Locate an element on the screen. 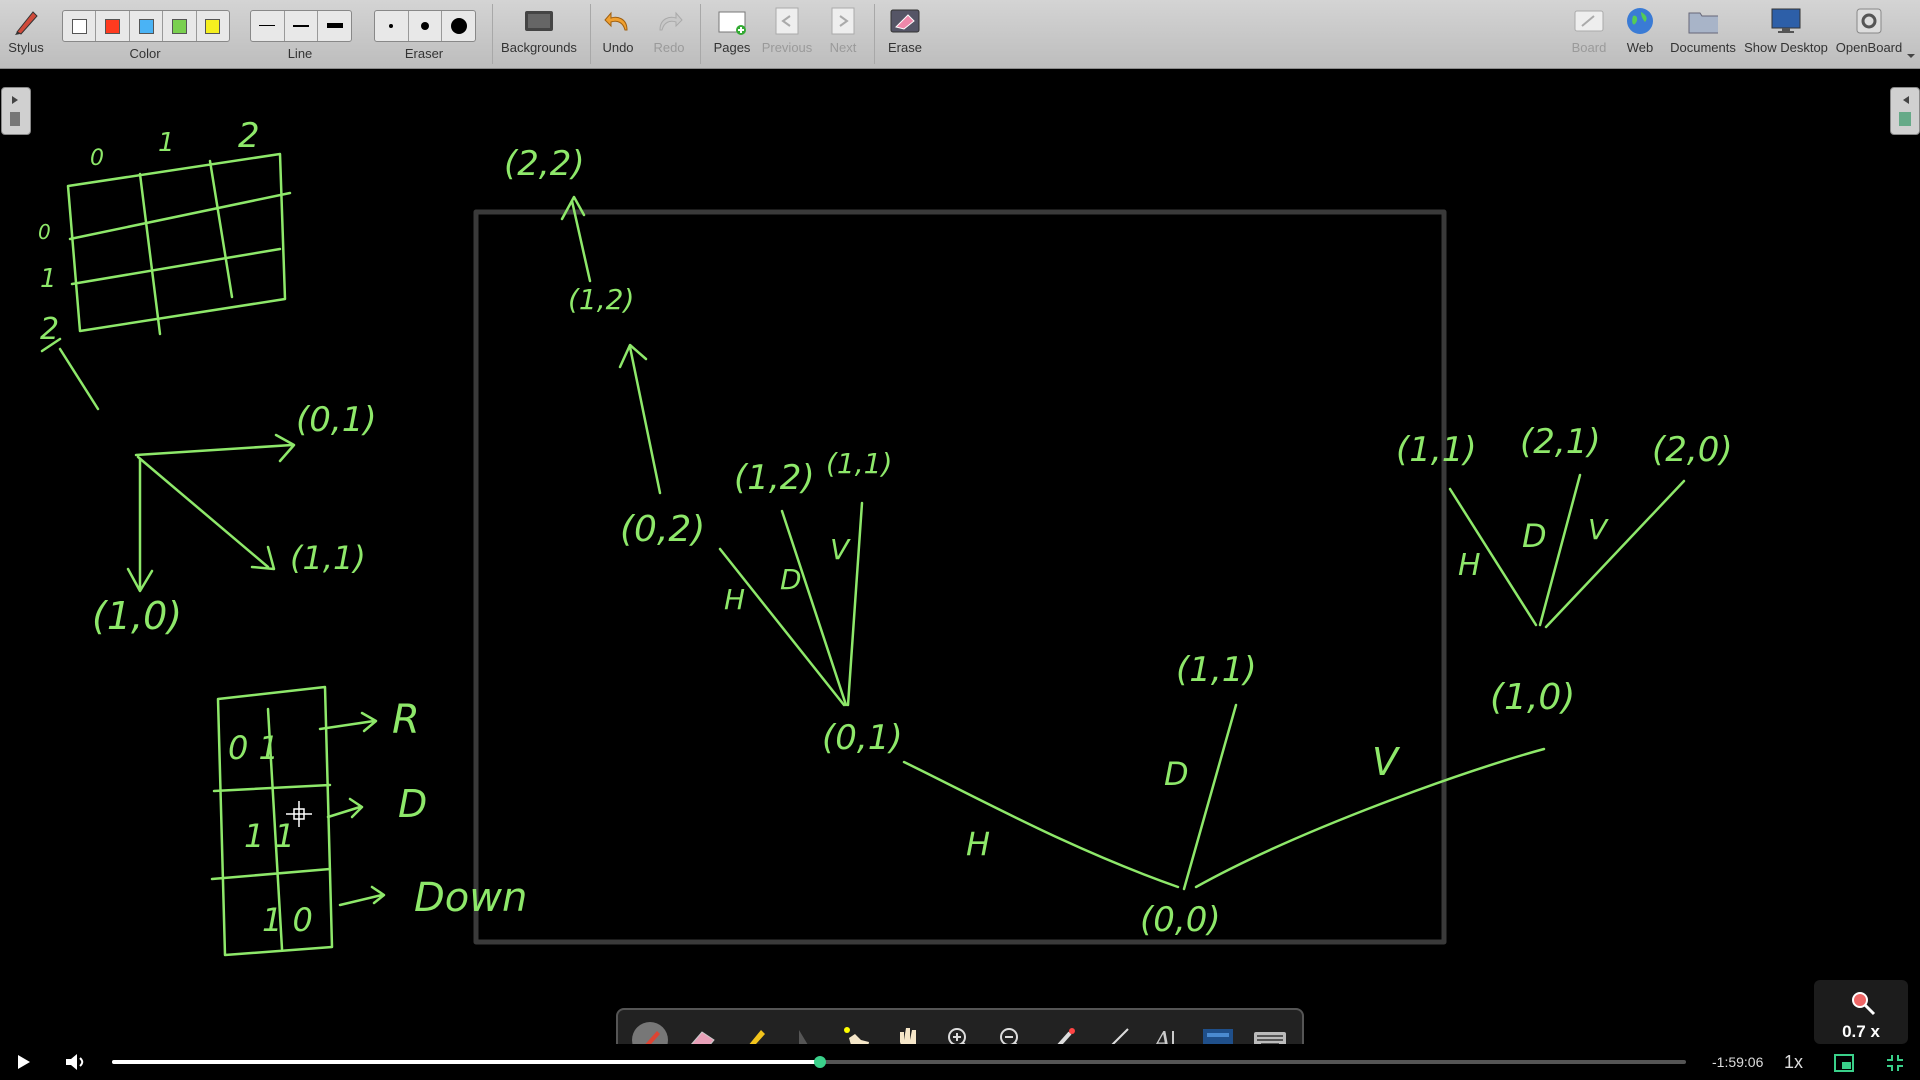 The height and width of the screenshot is (1080, 1920). tree-node-22: (2,2) is located at coordinates (544, 164).